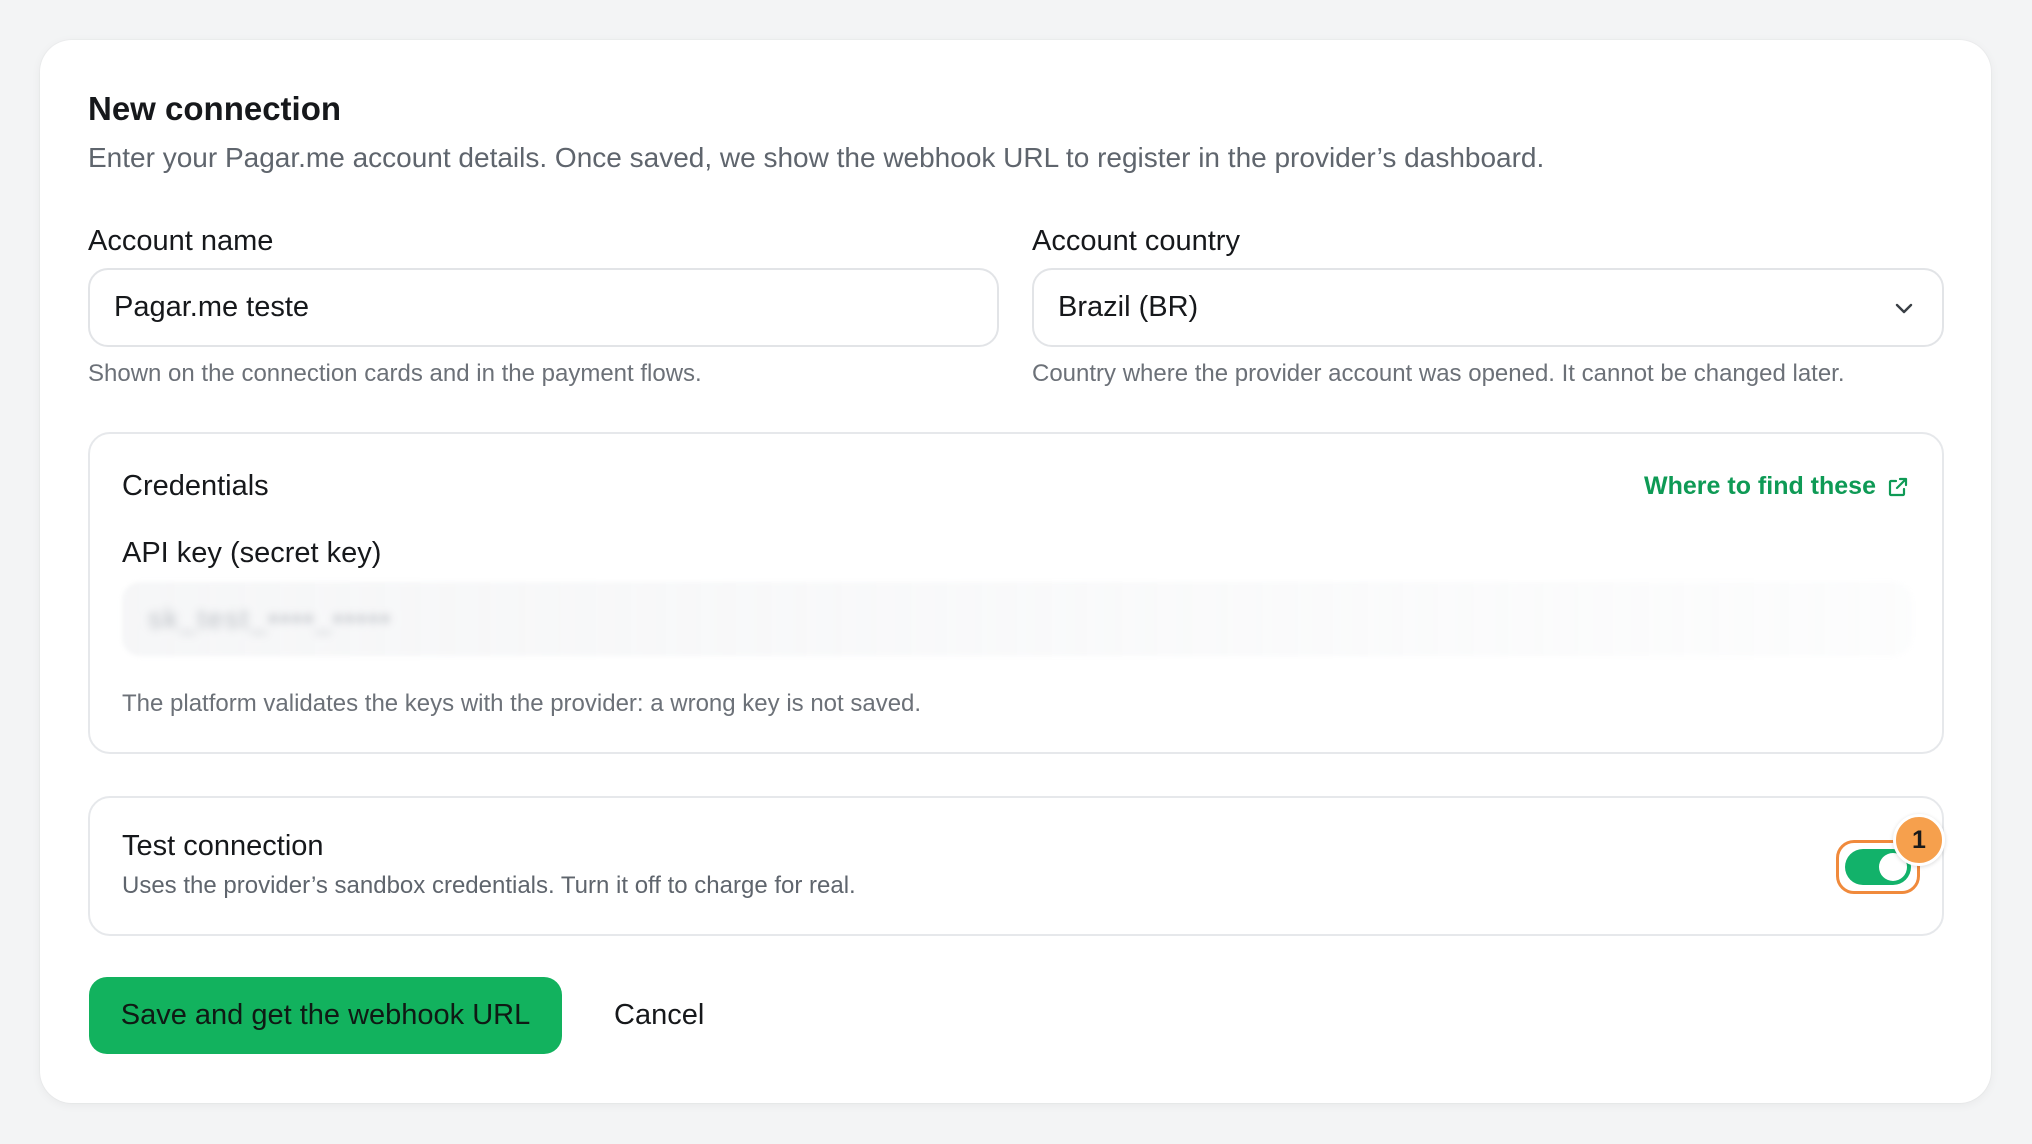 The width and height of the screenshot is (2032, 1144). What do you see at coordinates (212, 307) in the screenshot?
I see `account-name-value: Pagar.me teste` at bounding box center [212, 307].